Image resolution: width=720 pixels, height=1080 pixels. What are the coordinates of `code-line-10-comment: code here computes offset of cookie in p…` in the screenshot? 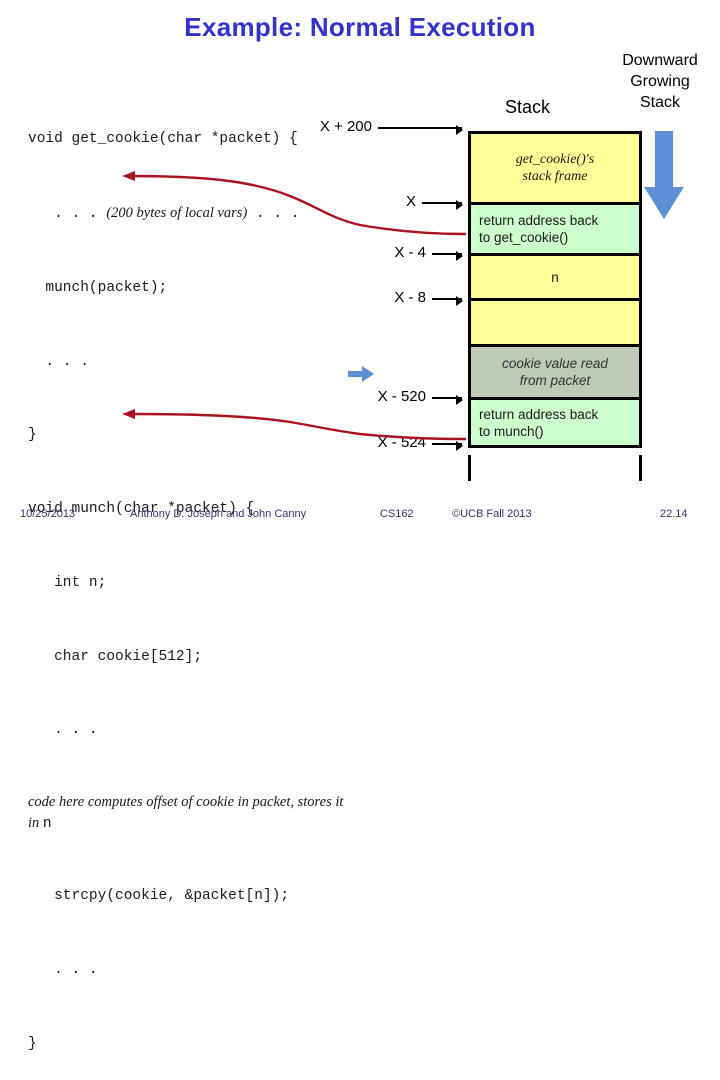 It's located at (193, 813).